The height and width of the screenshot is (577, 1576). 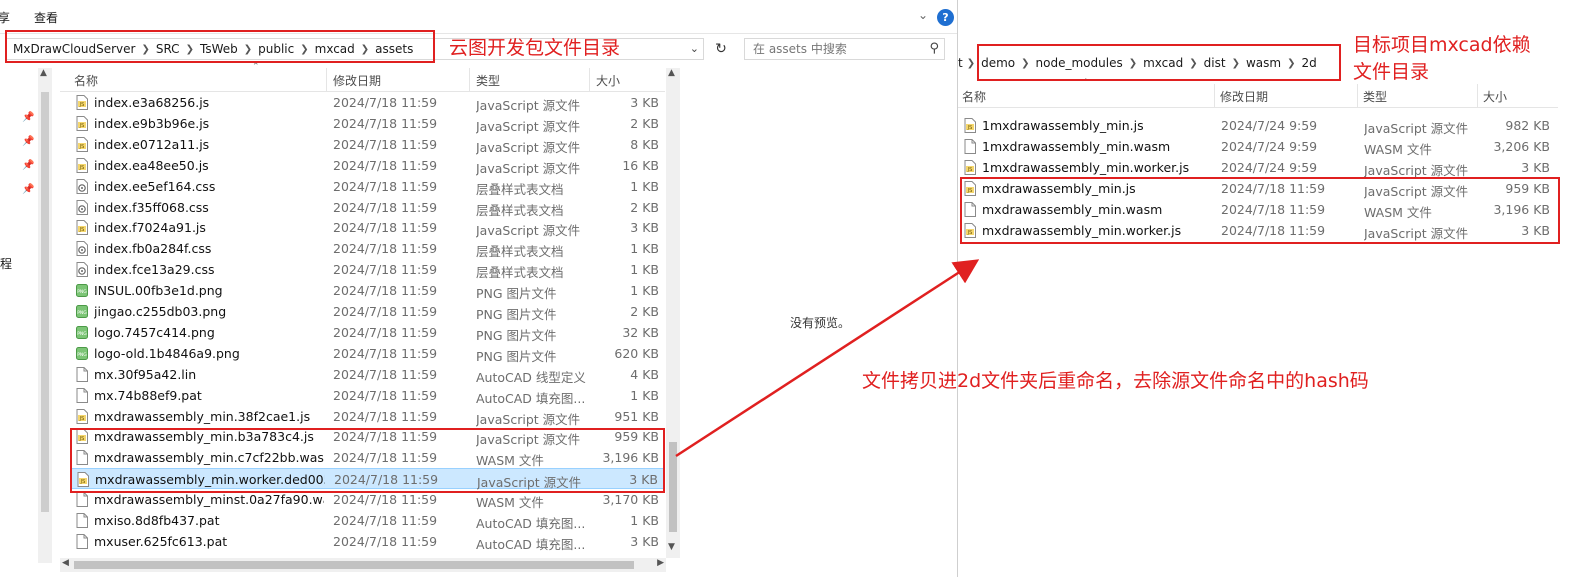 I want to click on arrow-line, so click(x=827, y=358).